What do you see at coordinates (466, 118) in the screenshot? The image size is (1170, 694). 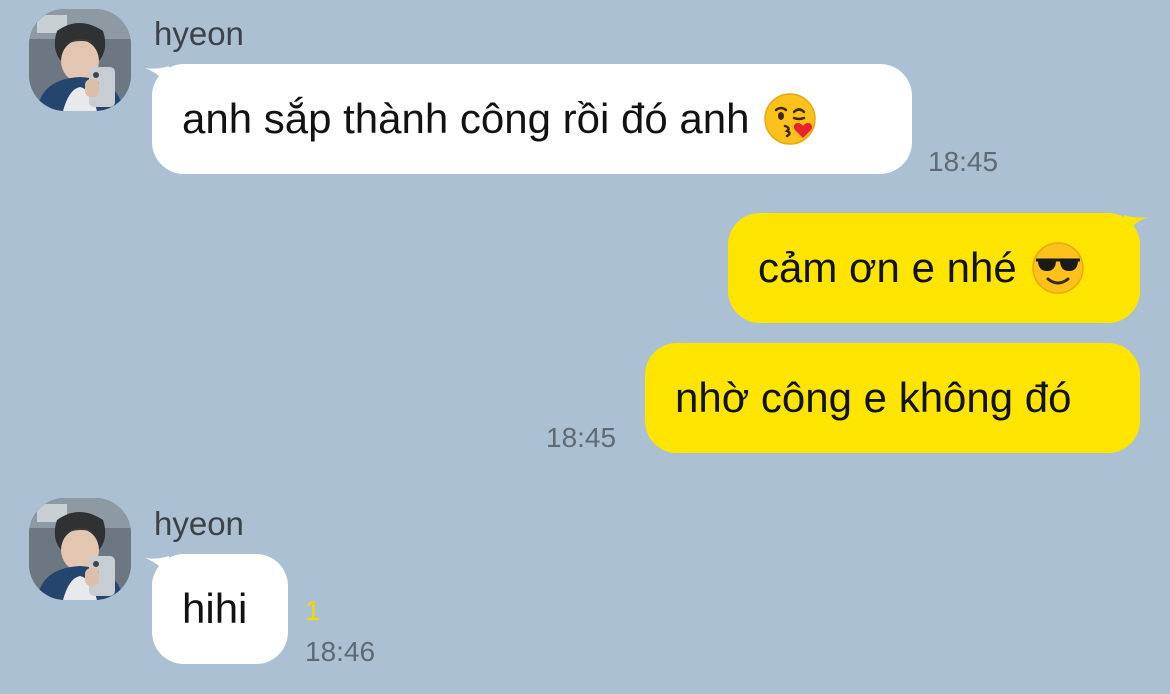 I see `message-text: anh sắp thành công rồi đó anh` at bounding box center [466, 118].